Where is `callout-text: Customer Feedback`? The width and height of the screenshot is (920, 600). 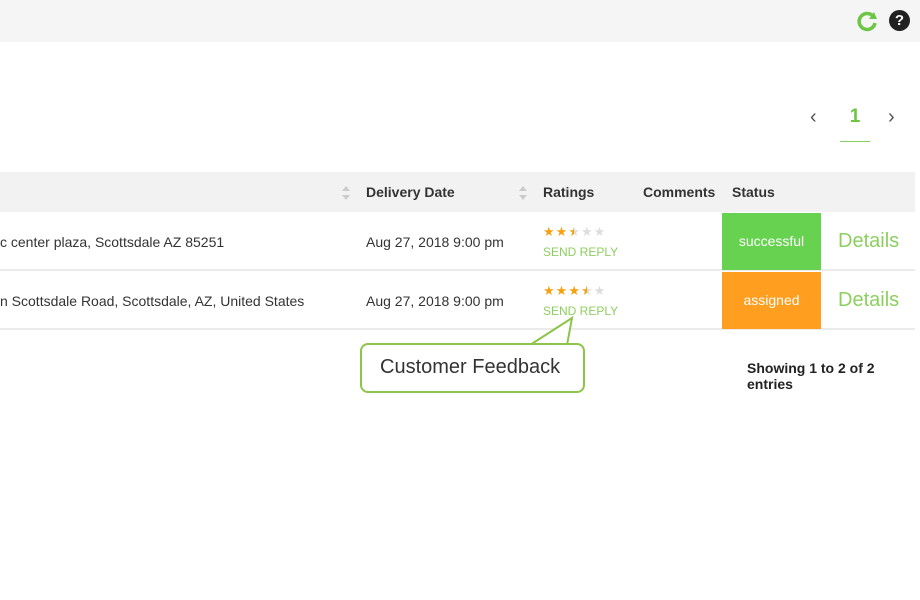
callout-text: Customer Feedback is located at coordinates (470, 367).